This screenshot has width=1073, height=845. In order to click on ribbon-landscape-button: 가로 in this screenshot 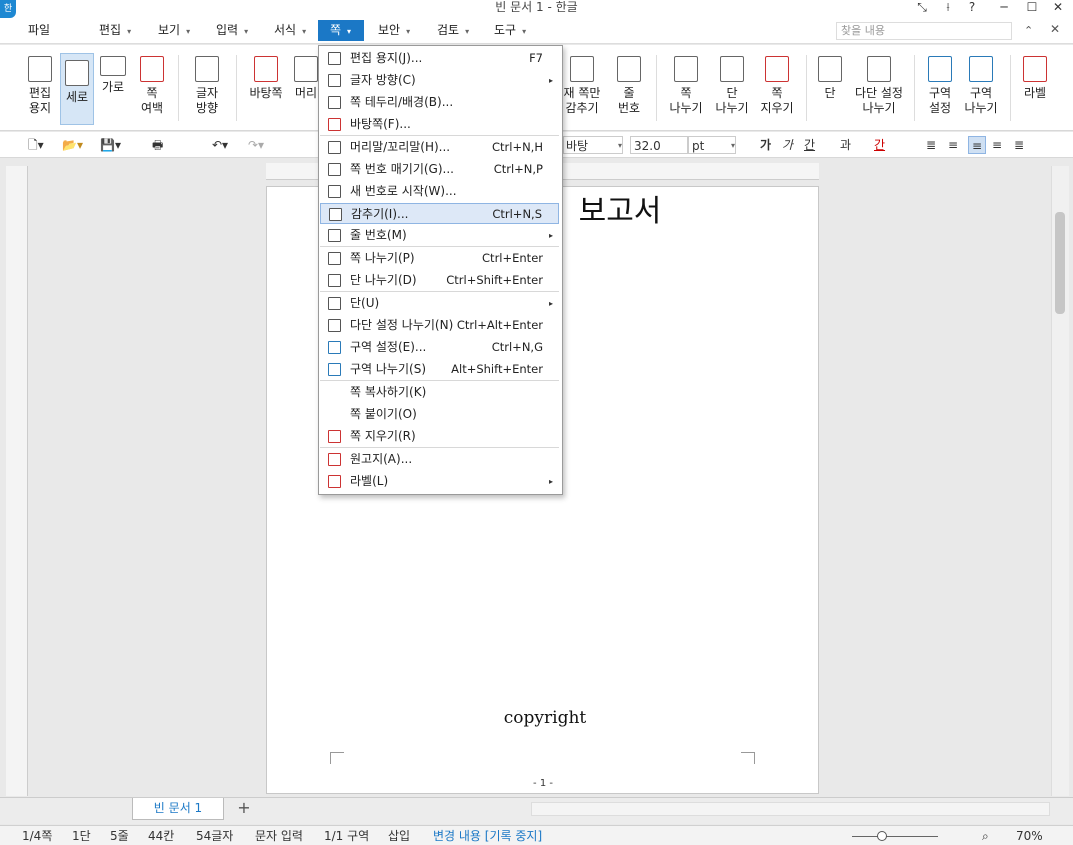, I will do `click(113, 72)`.